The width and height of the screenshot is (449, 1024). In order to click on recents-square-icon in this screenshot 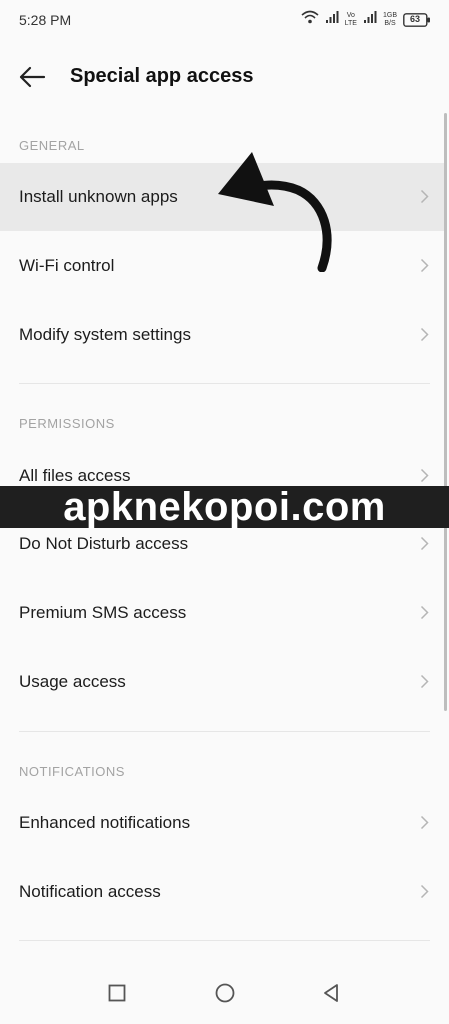, I will do `click(117, 993)`.